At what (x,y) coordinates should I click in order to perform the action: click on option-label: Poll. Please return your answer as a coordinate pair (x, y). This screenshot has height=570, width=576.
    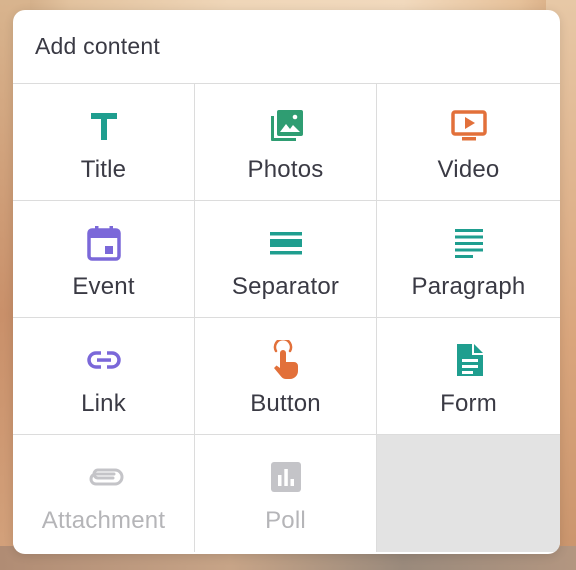
    Looking at the image, I should click on (285, 520).